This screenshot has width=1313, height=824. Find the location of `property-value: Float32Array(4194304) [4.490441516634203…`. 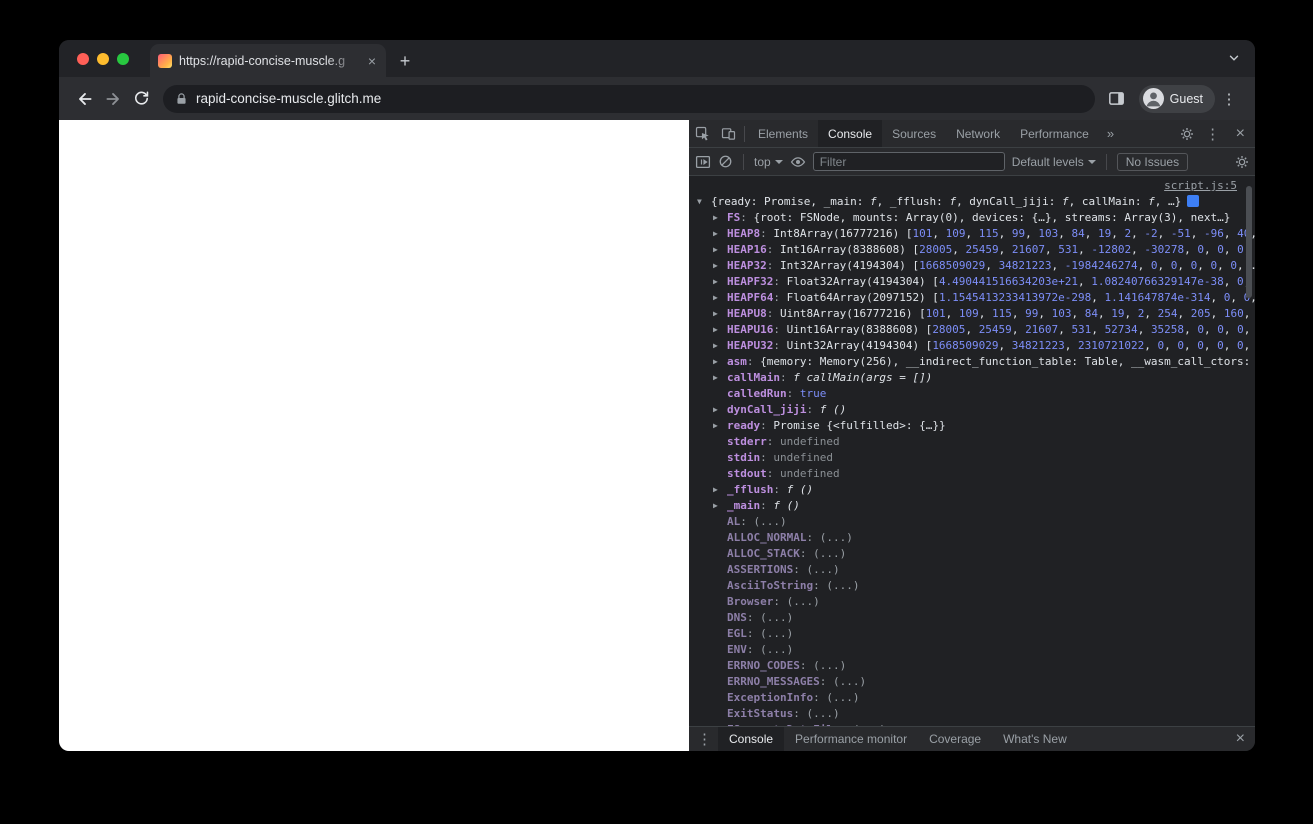

property-value: Float32Array(4194304) [4.490441516634203… is located at coordinates (1020, 281).